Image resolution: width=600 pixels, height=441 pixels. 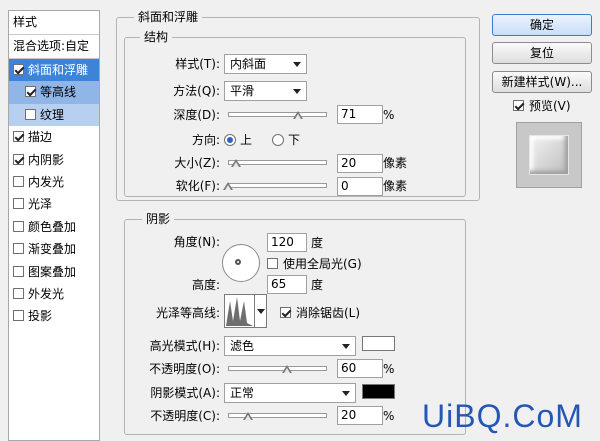 I want to click on size-input: 20, so click(x=360, y=163).